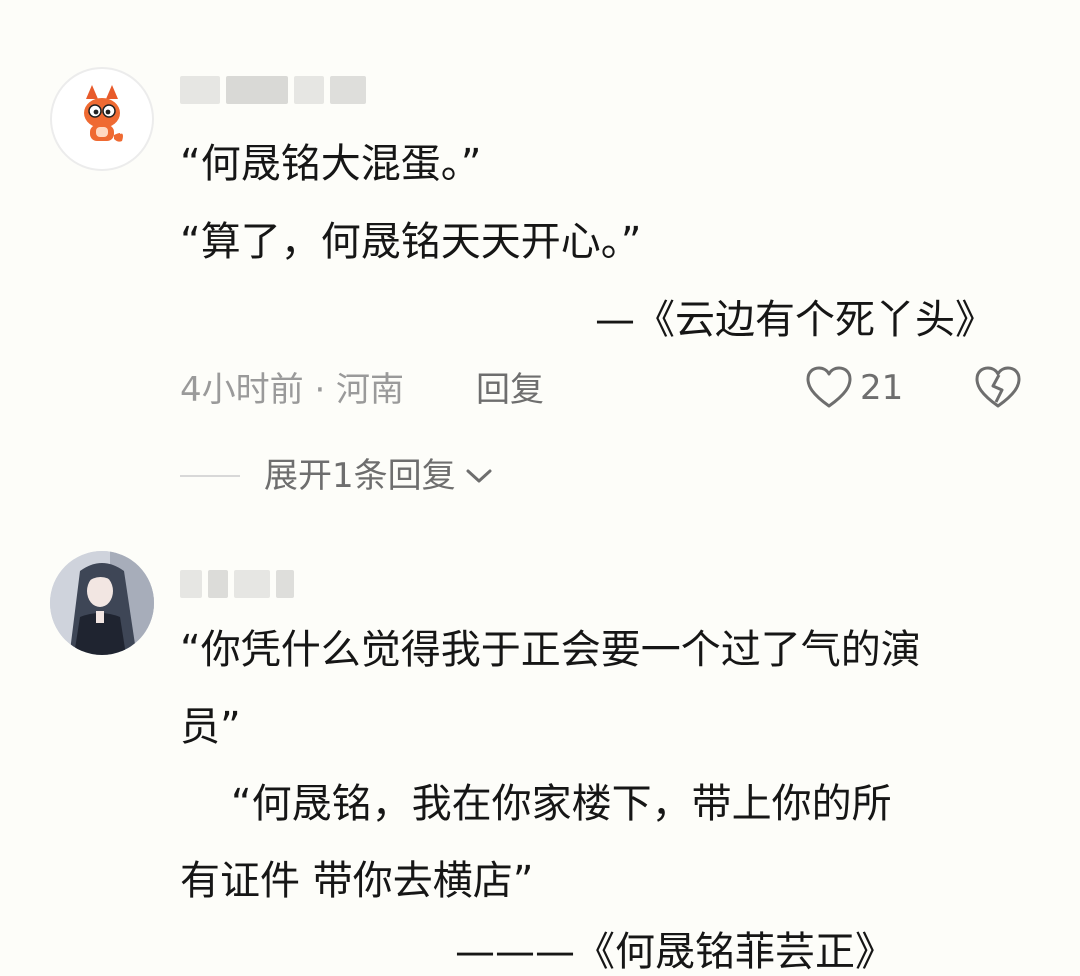 This screenshot has height=976, width=1080. Describe the element at coordinates (795, 320) in the screenshot. I see `comment-source: —《云边有个死丫头》` at that location.